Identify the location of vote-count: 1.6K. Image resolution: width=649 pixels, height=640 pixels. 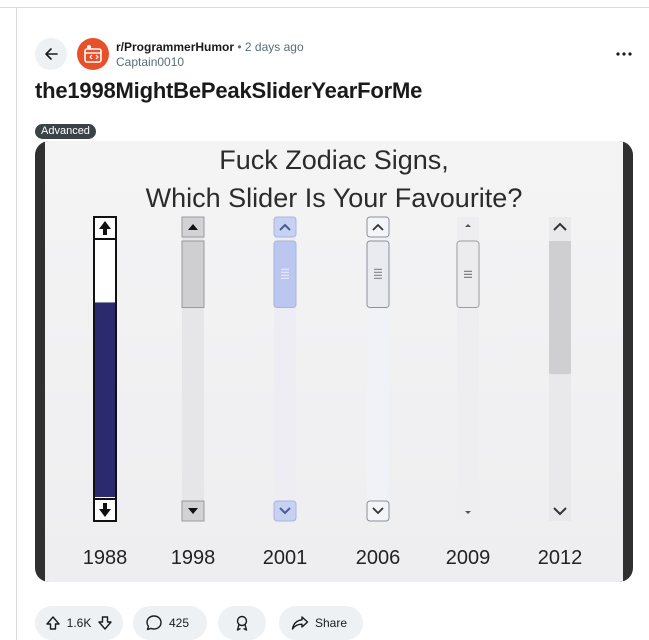
(79, 623).